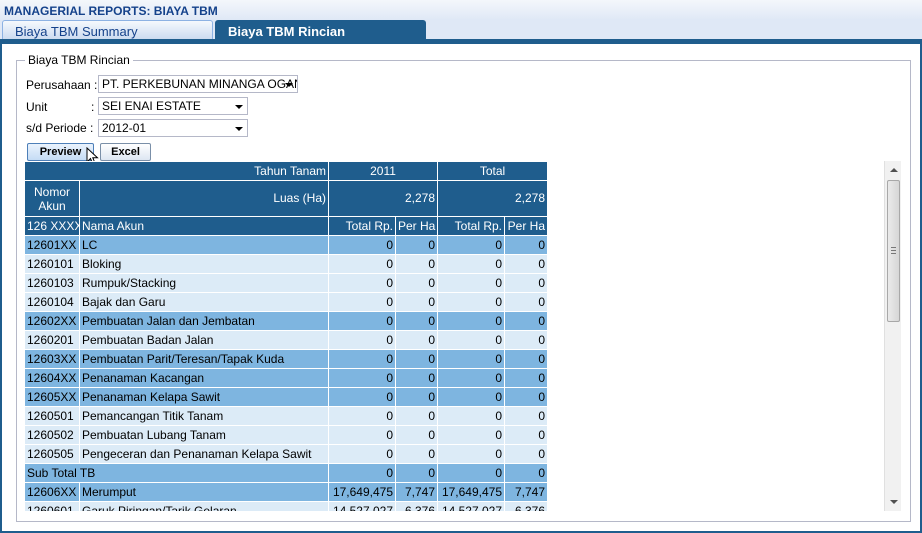 This screenshot has width=922, height=533. I want to click on periode-label: s/d Periode :, so click(60, 128).